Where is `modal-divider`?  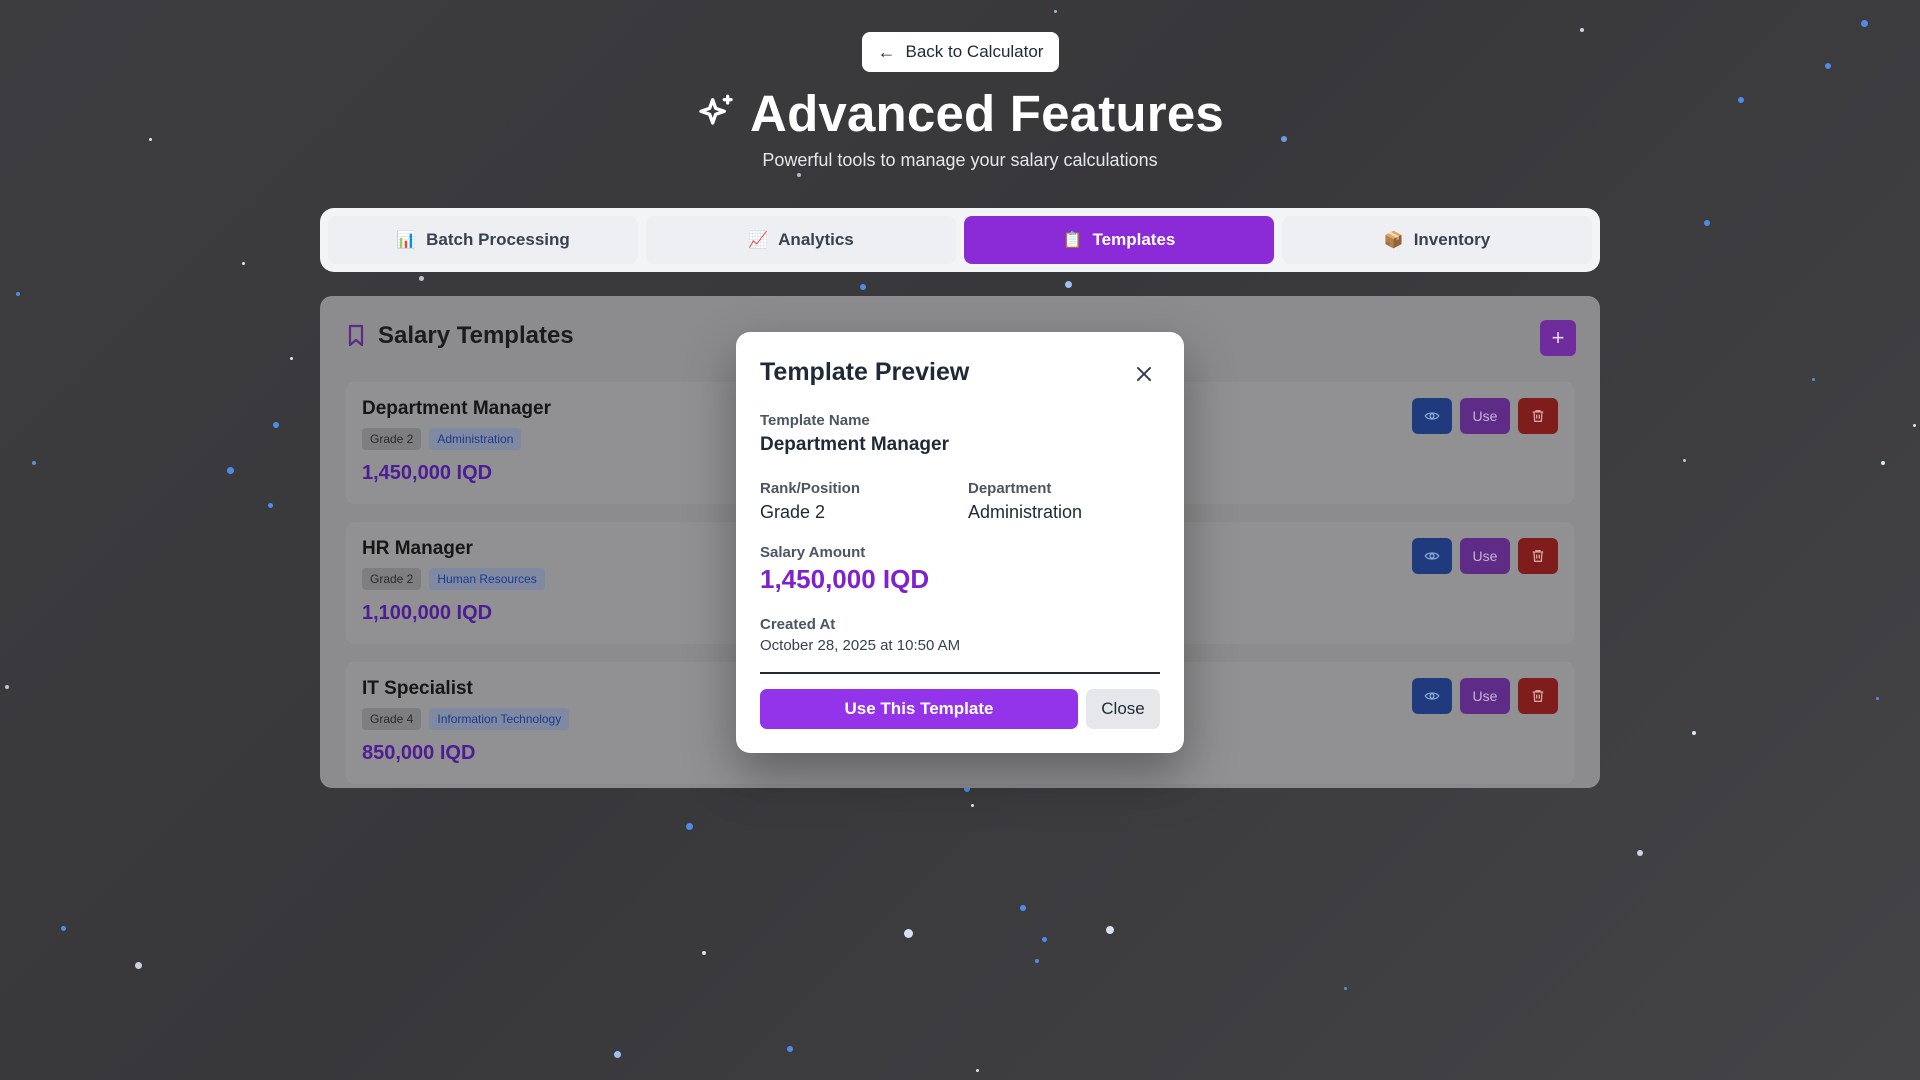 modal-divider is located at coordinates (960, 673).